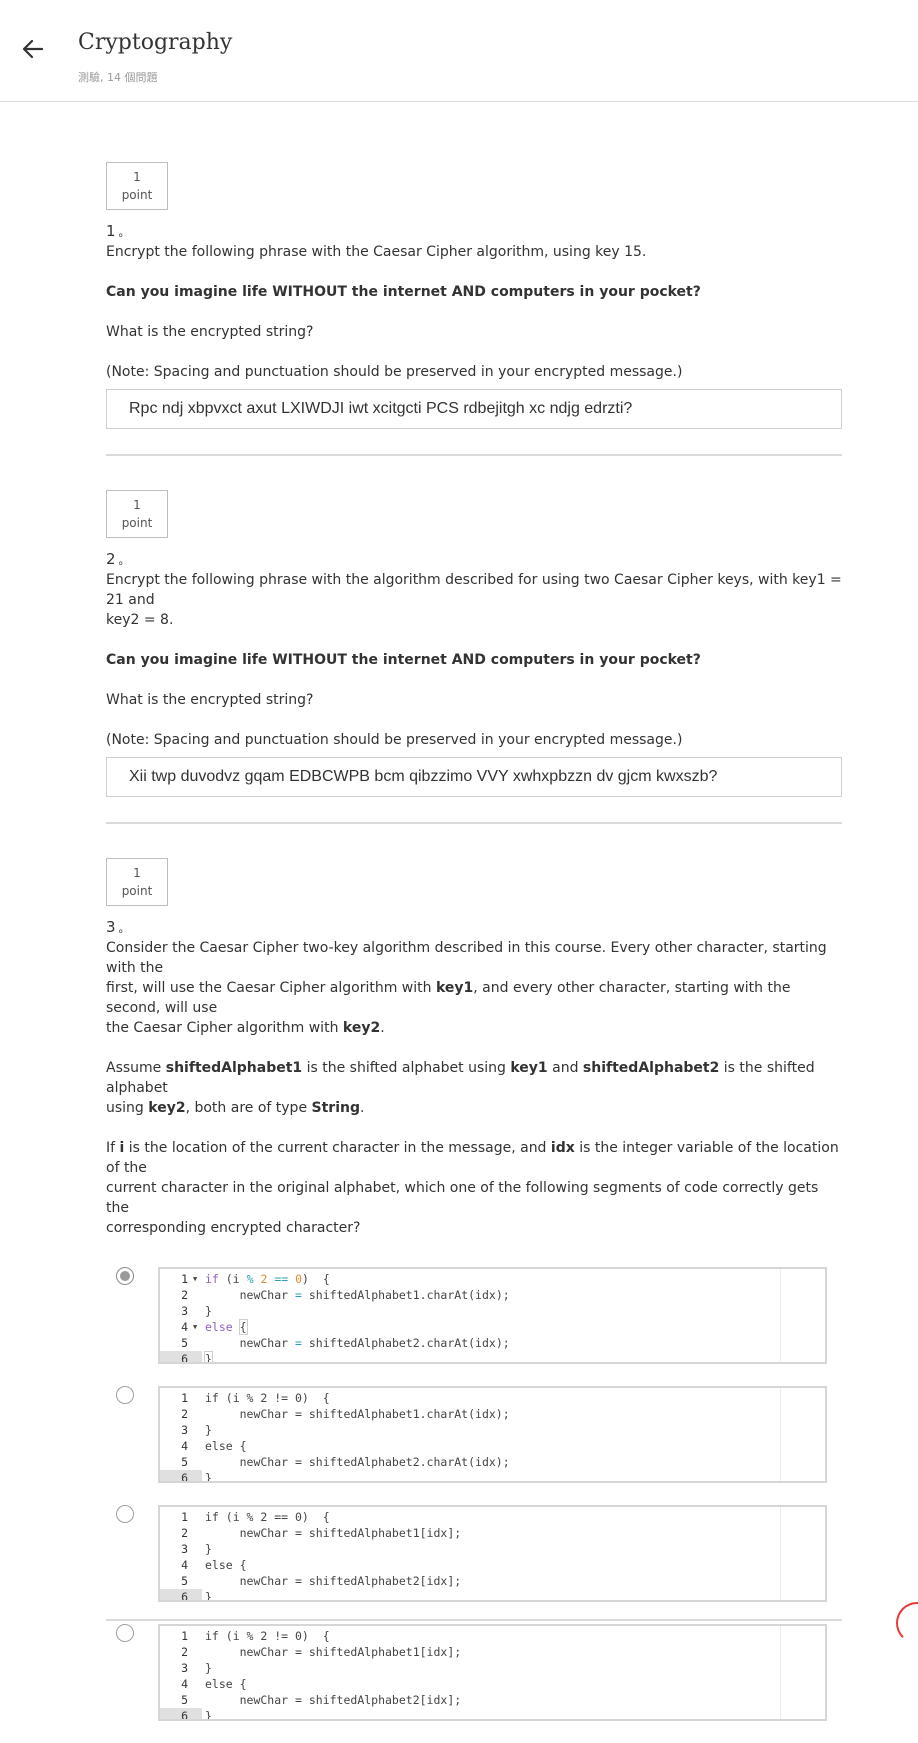 Image resolution: width=918 pixels, height=1743 pixels. Describe the element at coordinates (214, 1327) in the screenshot. I see `code-line: 4 ▼ else {` at that location.